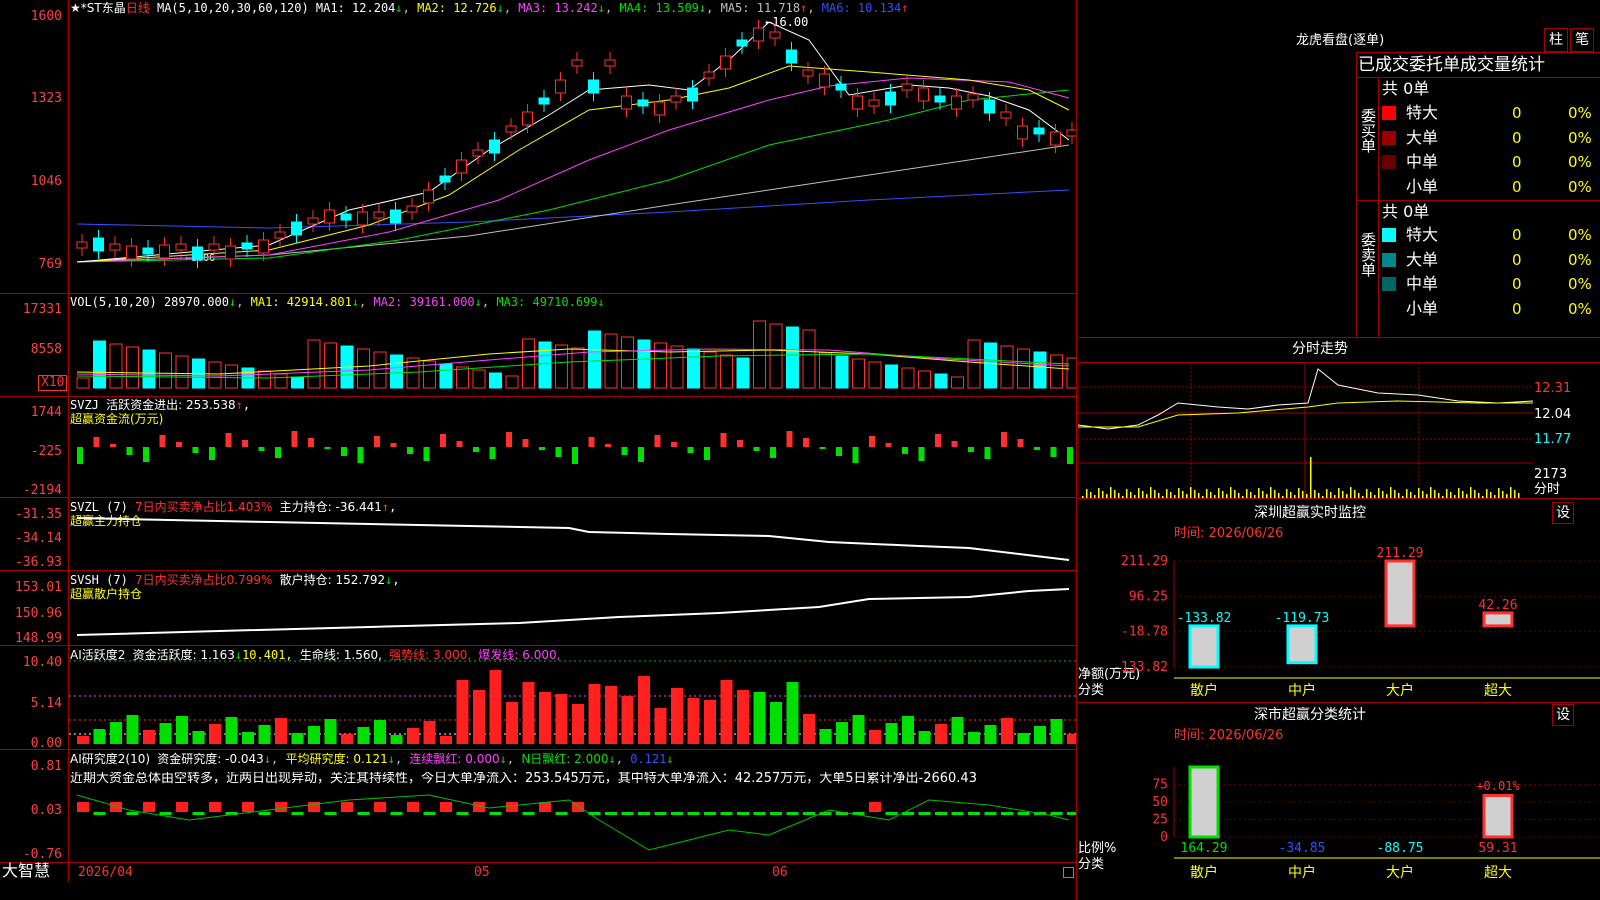 Image resolution: width=1600 pixels, height=900 pixels. I want to click on column-view-button: 柱, so click(1556, 40).